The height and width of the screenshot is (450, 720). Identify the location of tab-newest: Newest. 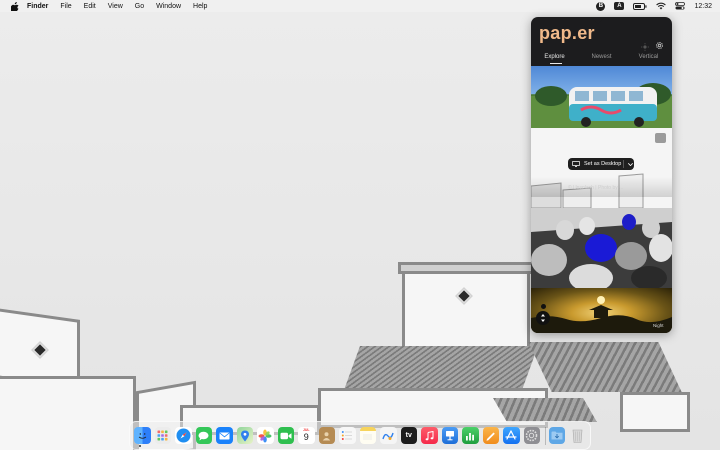
(601, 60).